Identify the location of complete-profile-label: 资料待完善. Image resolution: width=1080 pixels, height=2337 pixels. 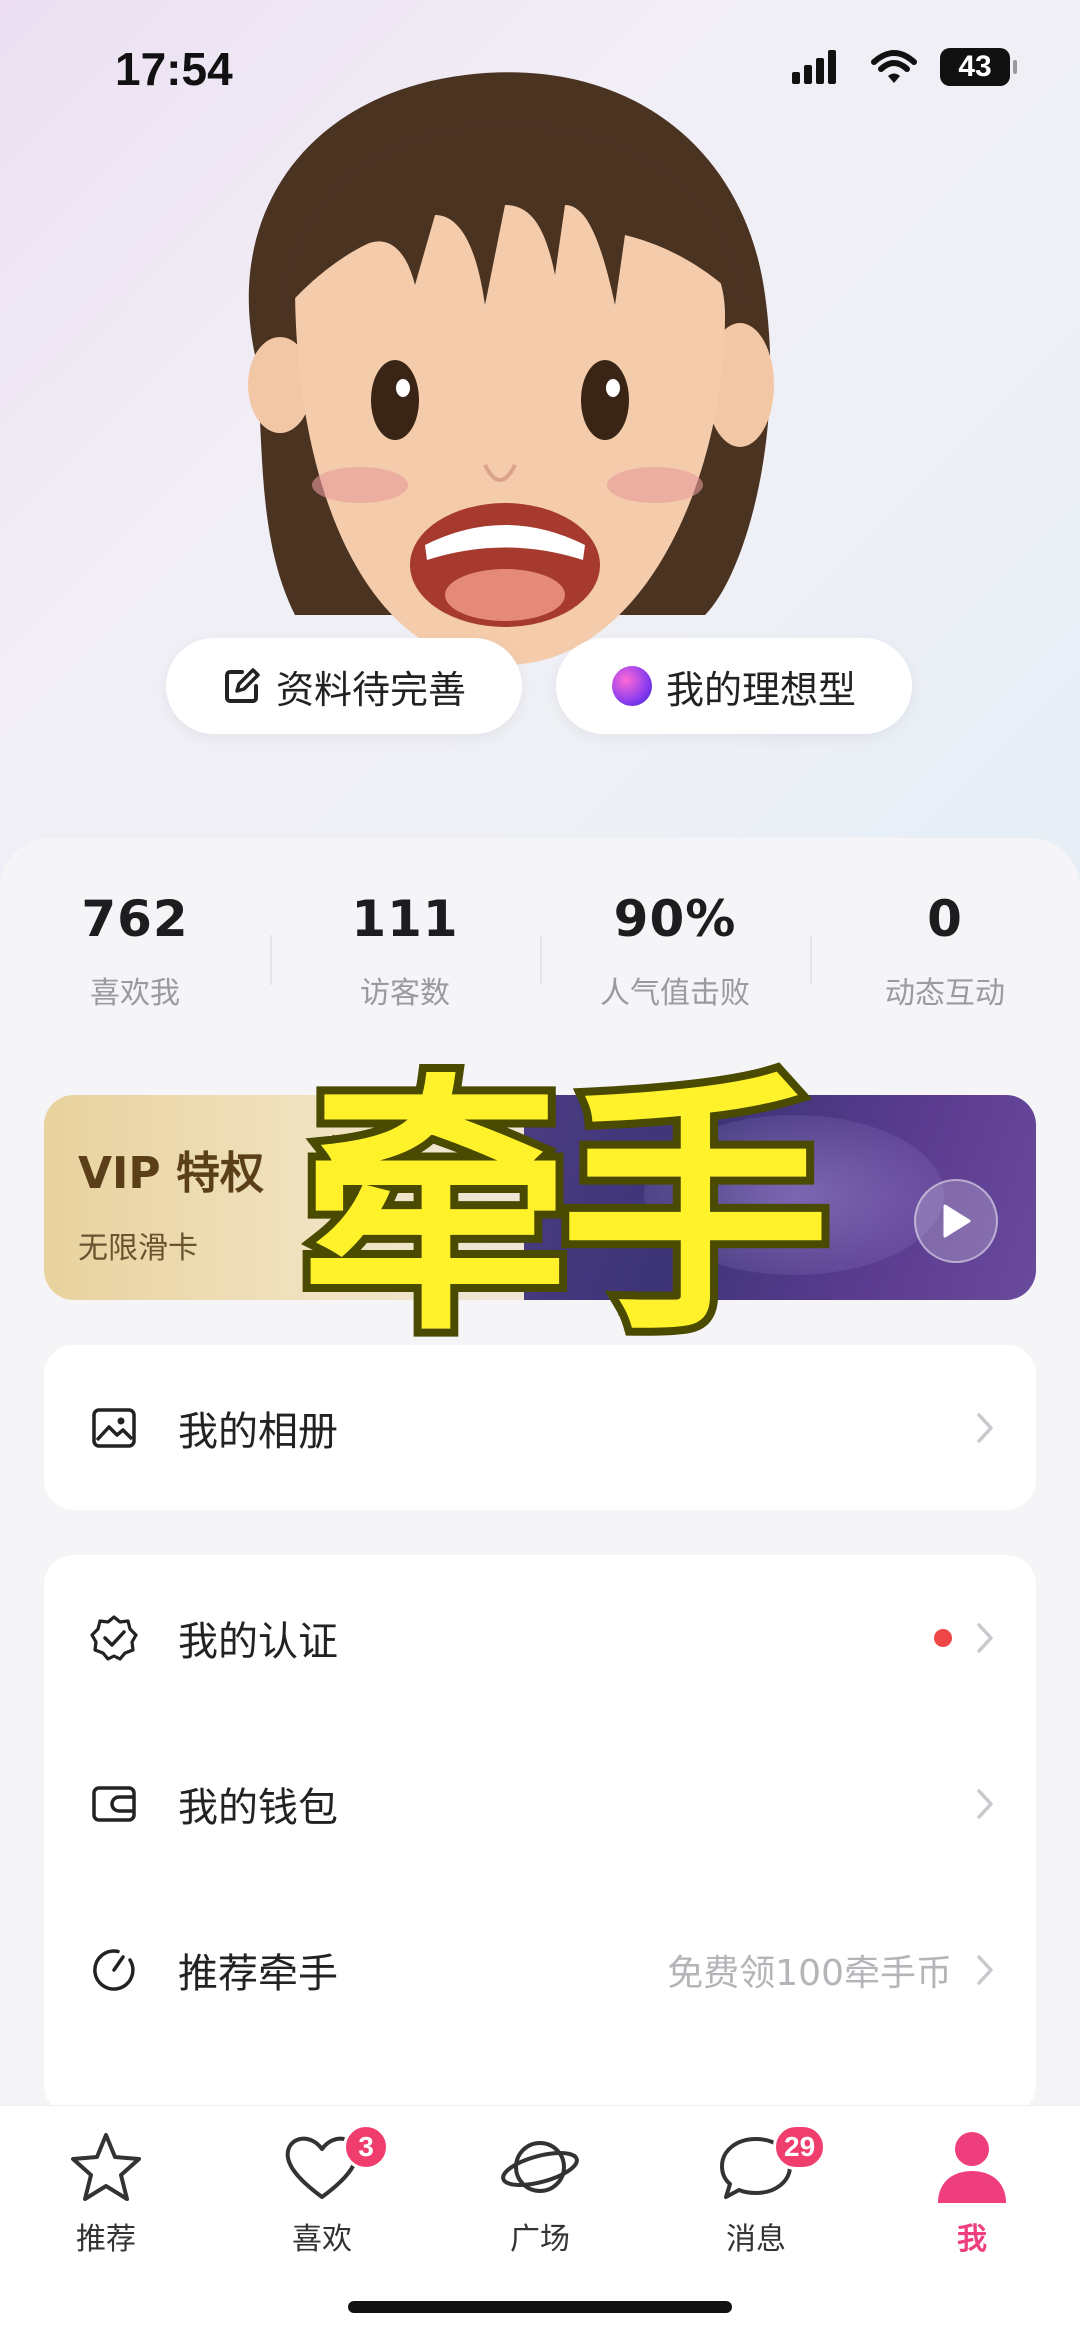
(370, 689).